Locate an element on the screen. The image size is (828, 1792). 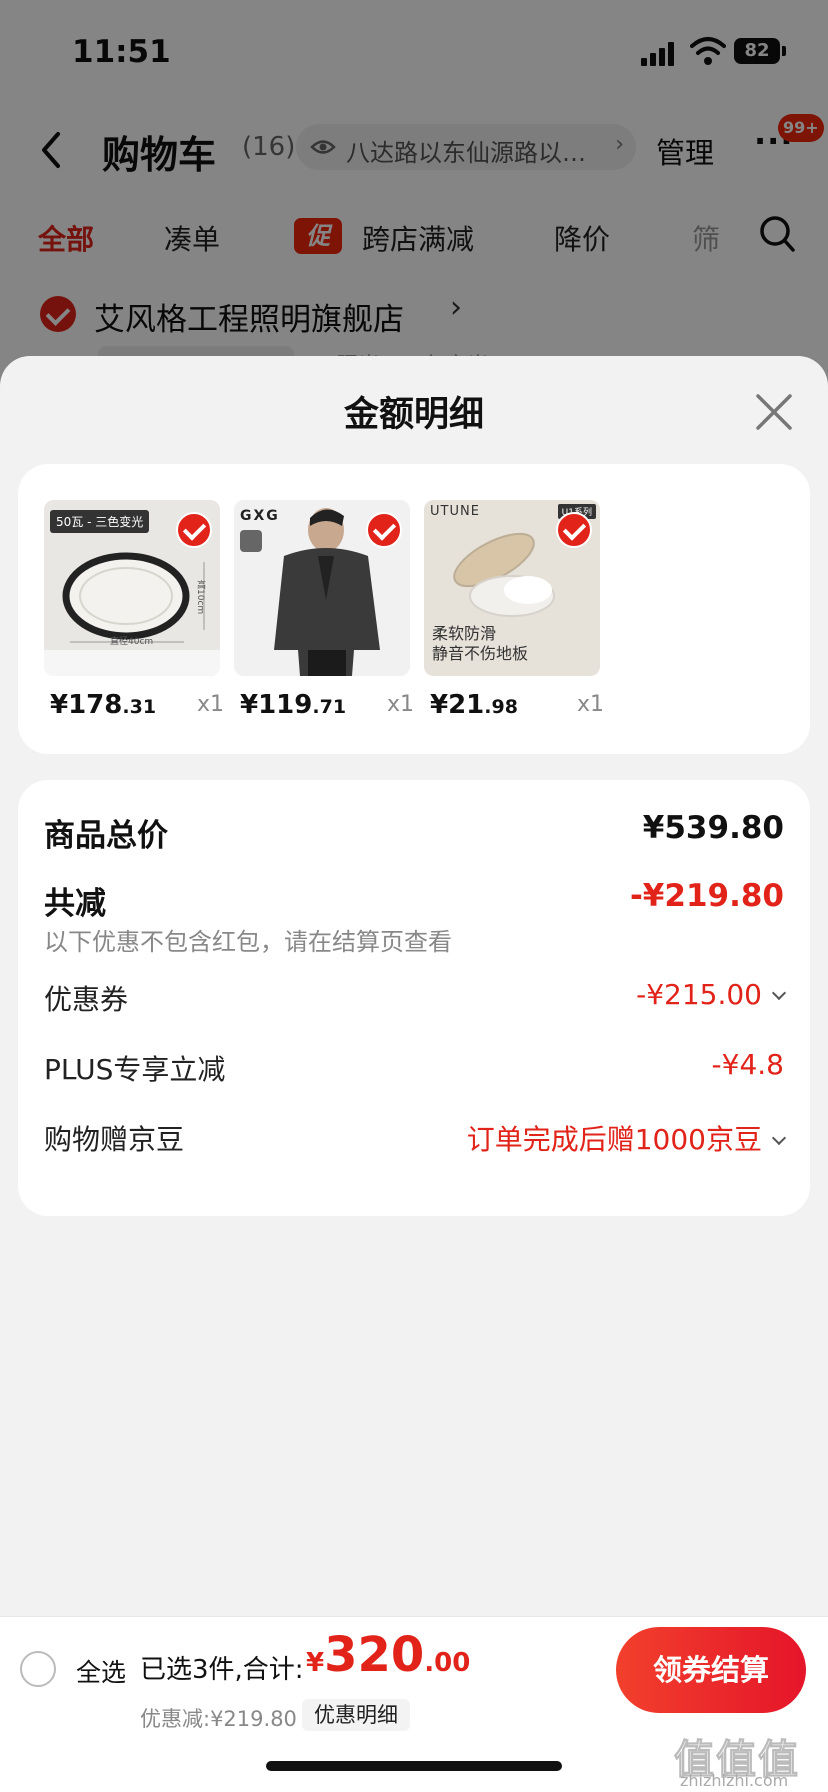
item-price-int: ¥21 is located at coordinates (457, 705).